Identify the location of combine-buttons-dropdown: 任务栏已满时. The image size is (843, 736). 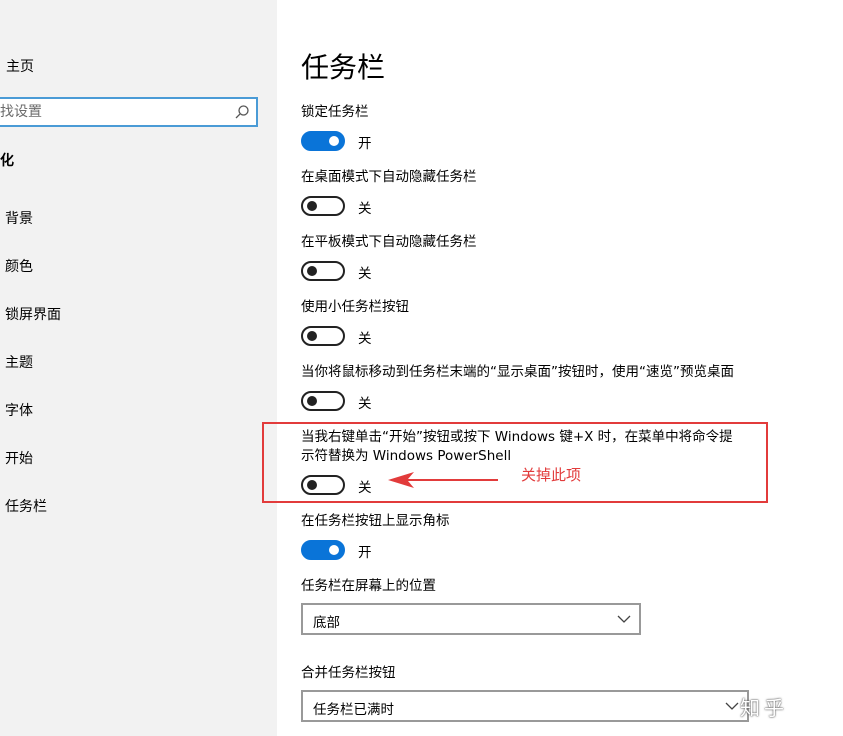
(525, 706).